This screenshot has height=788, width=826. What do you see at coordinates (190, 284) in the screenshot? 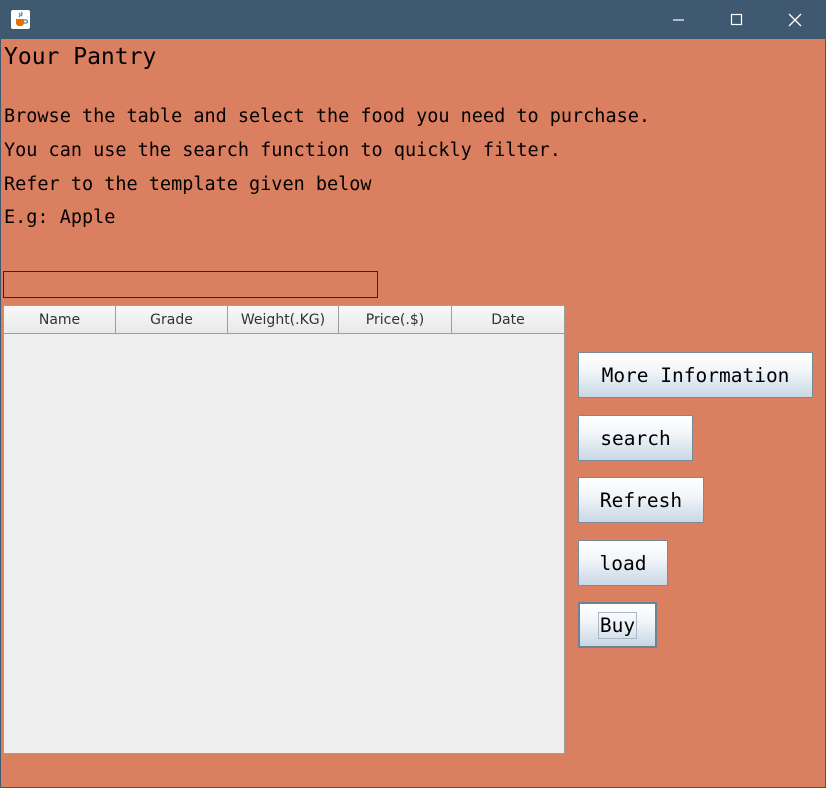
I see `search-input` at bounding box center [190, 284].